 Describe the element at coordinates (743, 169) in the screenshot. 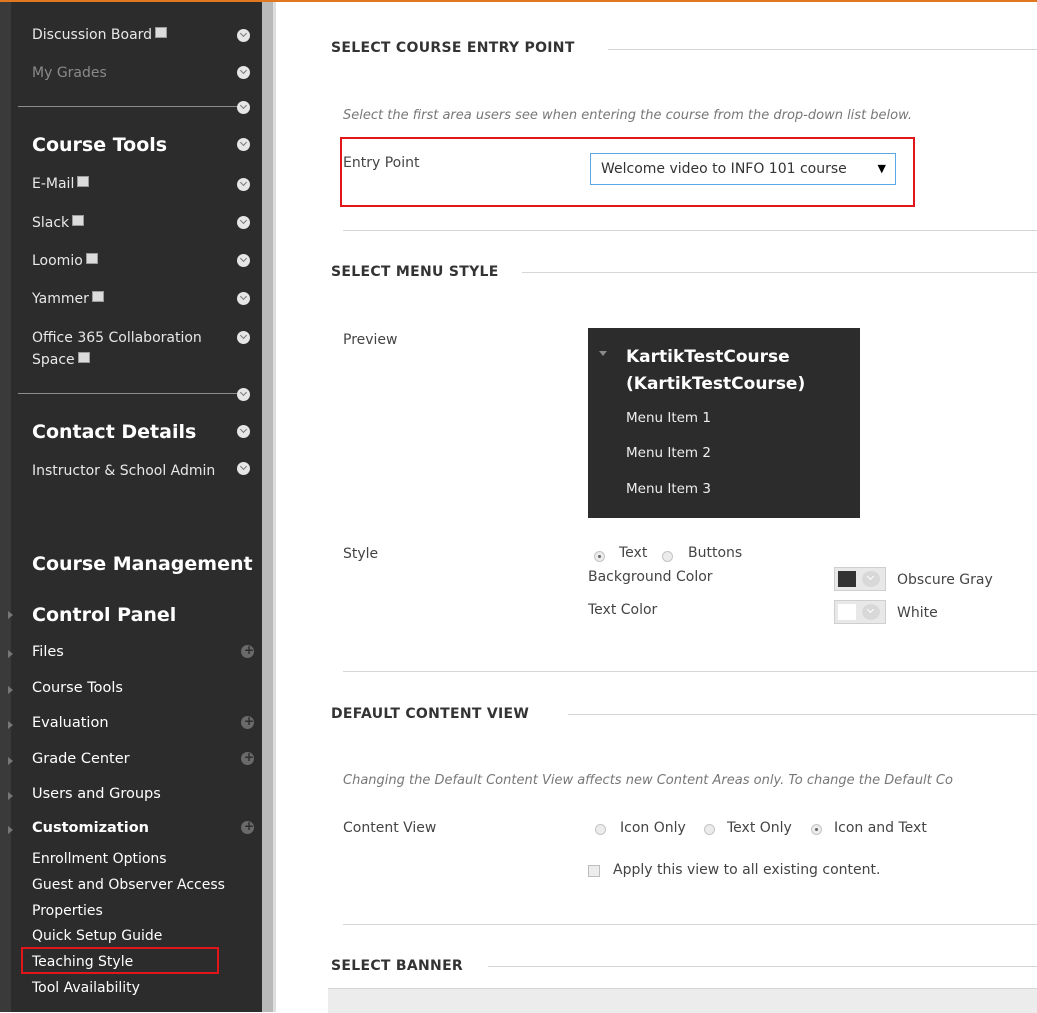

I see `entry-point-select: Welcome video to INFO 101 course ▼` at that location.